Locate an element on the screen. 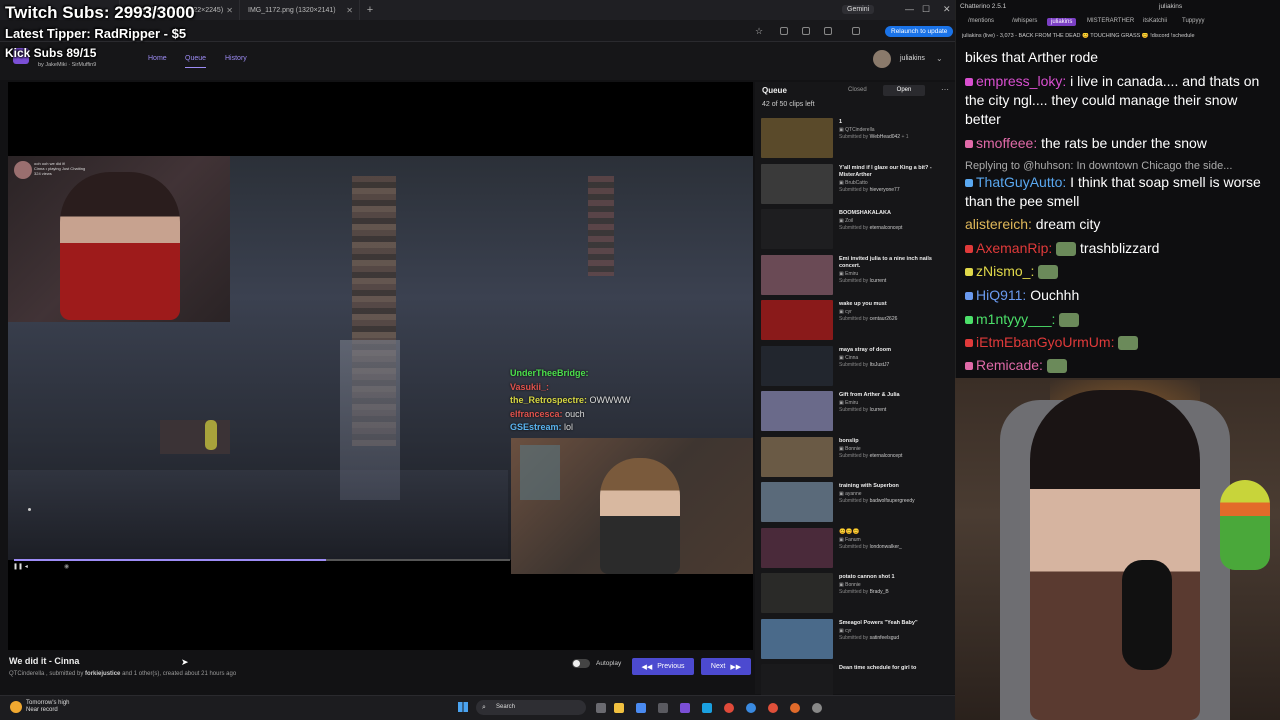 The height and width of the screenshot is (720, 1280). queue-open-tab: Open is located at coordinates (904, 90).